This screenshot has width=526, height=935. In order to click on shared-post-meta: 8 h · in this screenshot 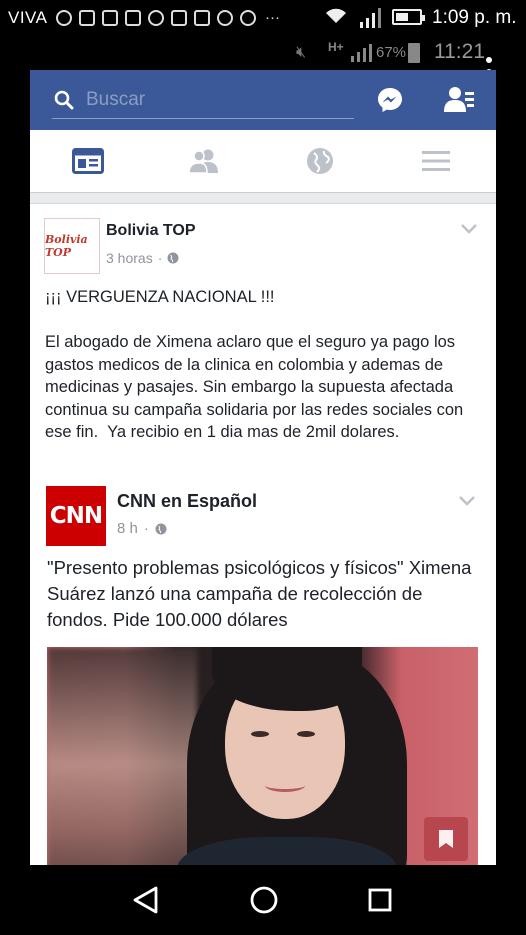, I will do `click(142, 528)`.